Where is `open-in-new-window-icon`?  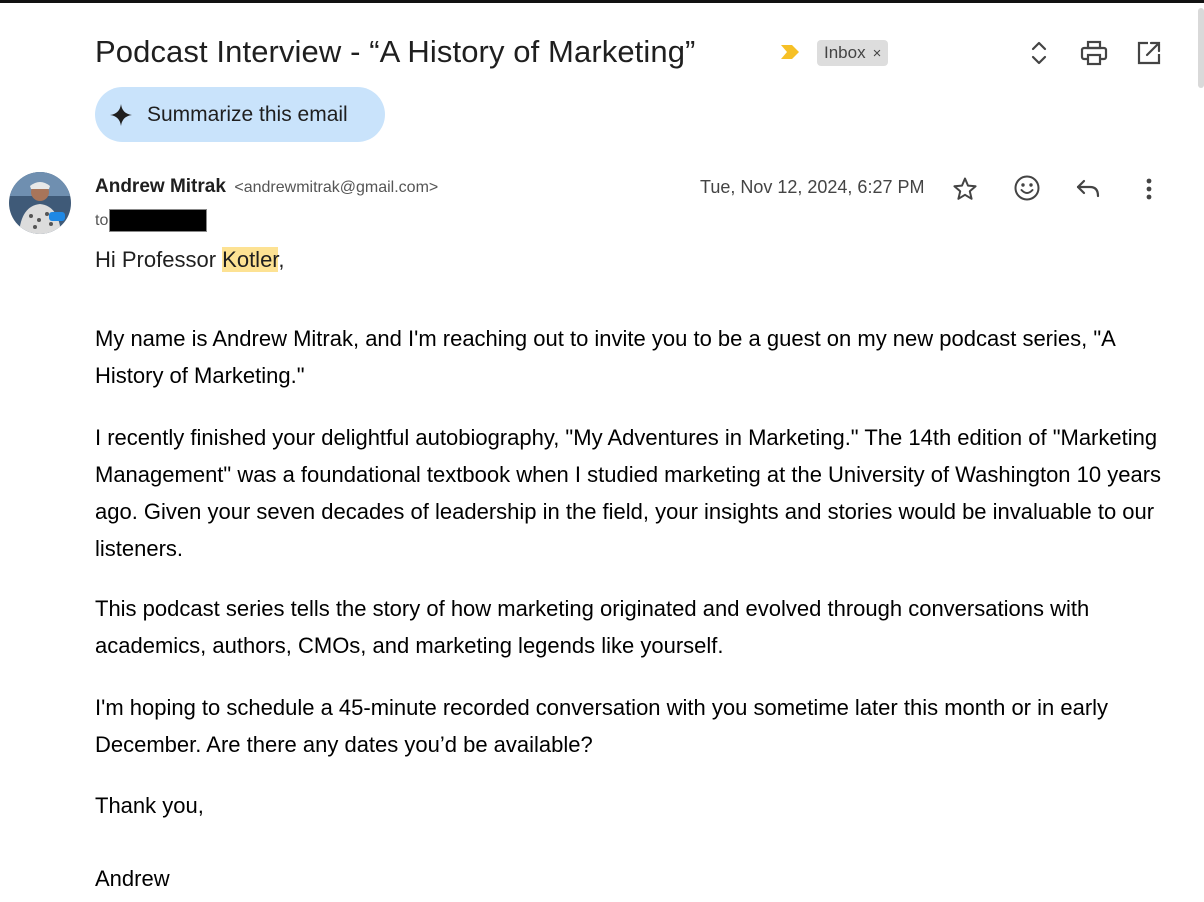 open-in-new-window-icon is located at coordinates (1149, 53).